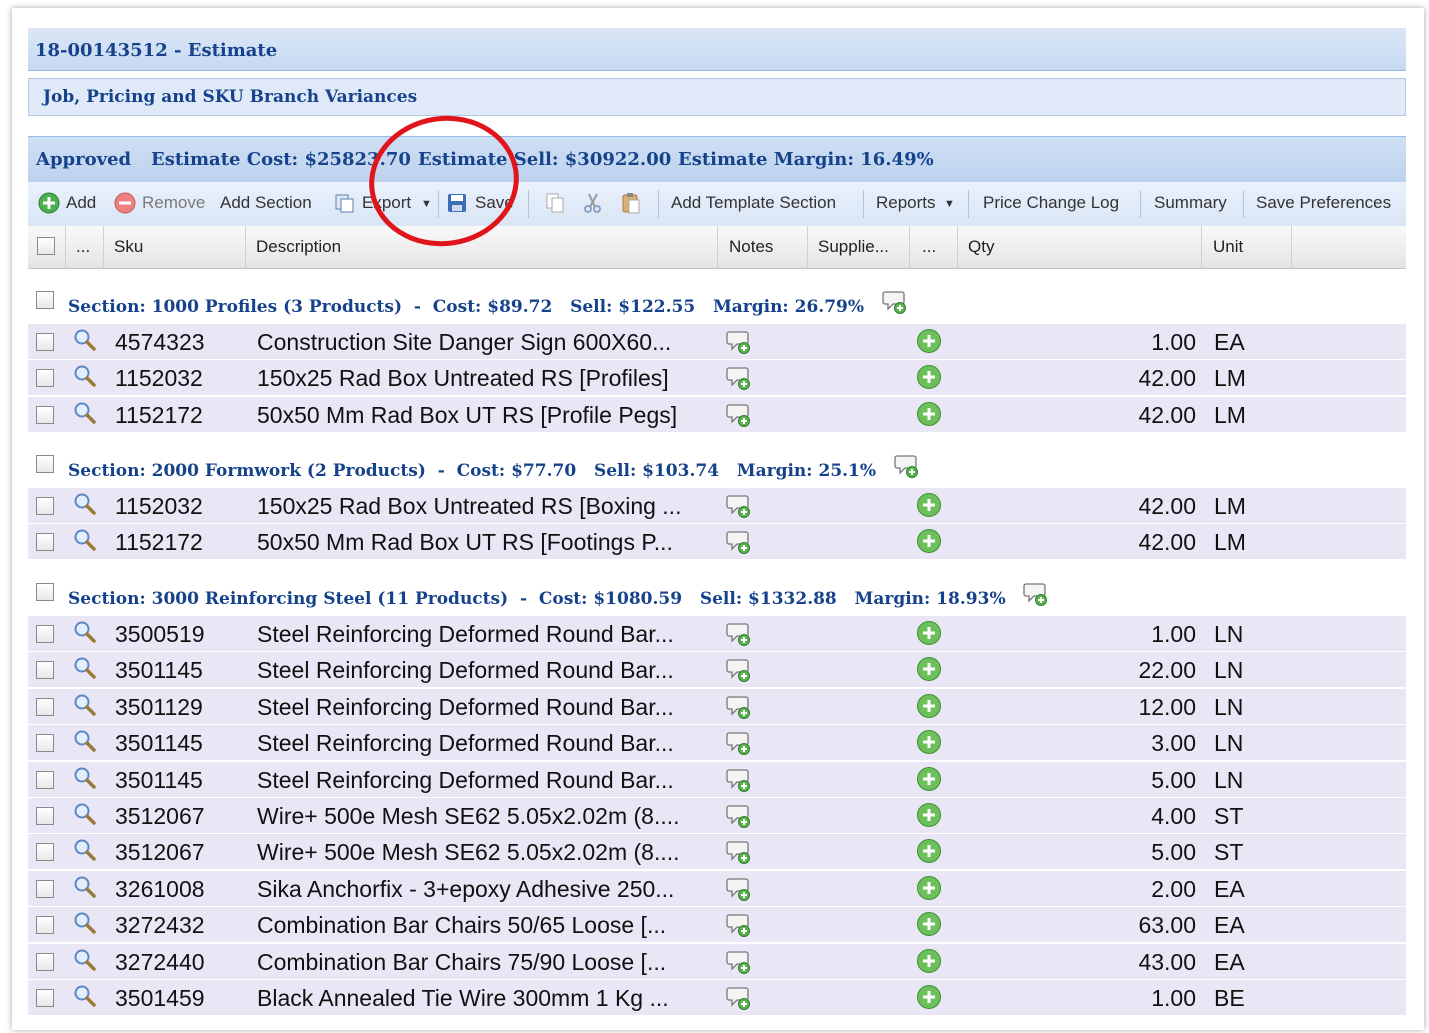 This screenshot has height=1033, width=1429. What do you see at coordinates (345, 203) in the screenshot?
I see `export-icon` at bounding box center [345, 203].